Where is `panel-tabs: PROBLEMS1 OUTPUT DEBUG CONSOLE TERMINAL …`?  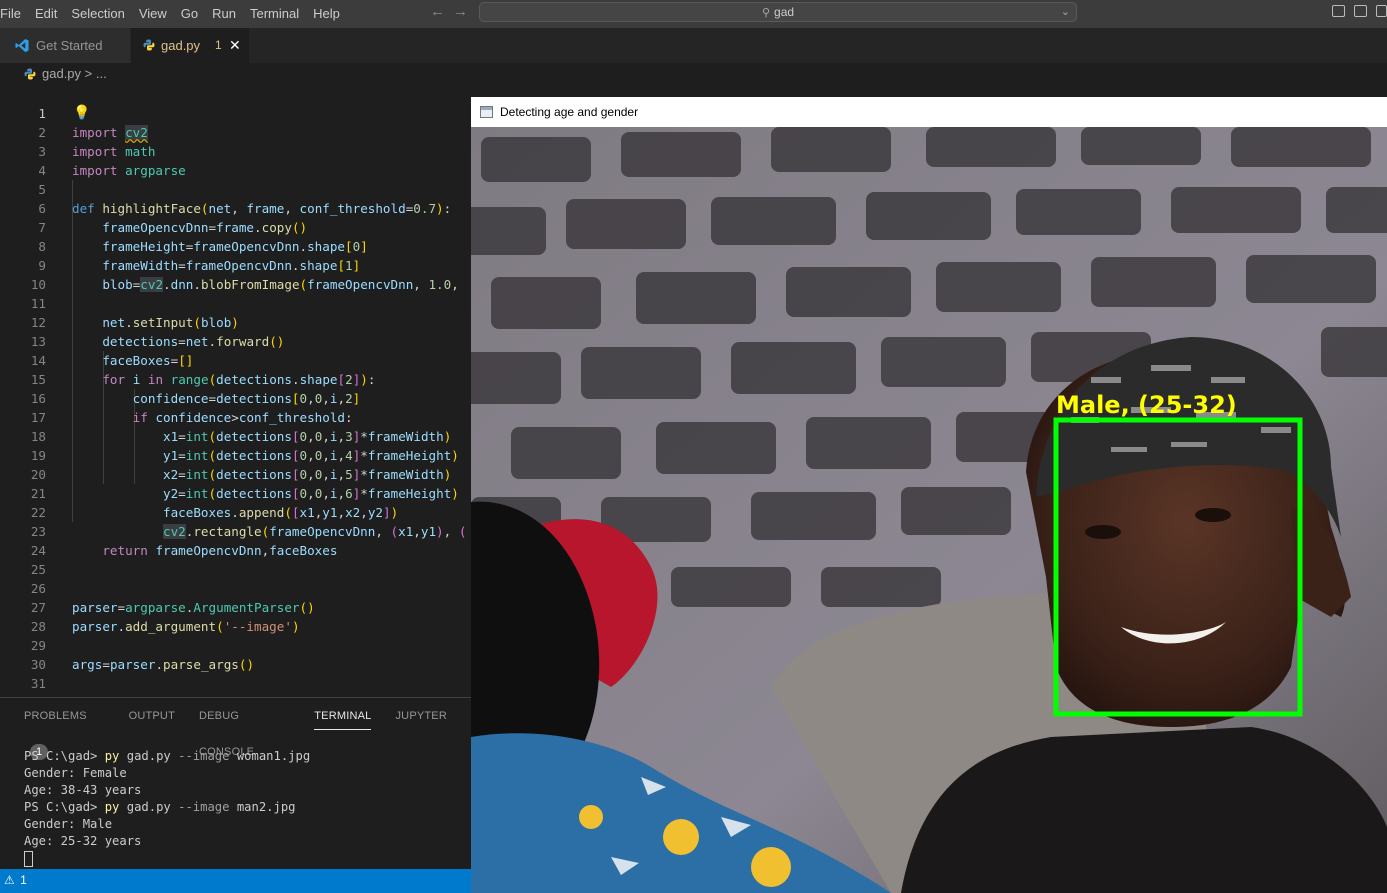
panel-tabs: PROBLEMS1 OUTPUT DEBUG CONSOLE TERMINAL … is located at coordinates (247, 729).